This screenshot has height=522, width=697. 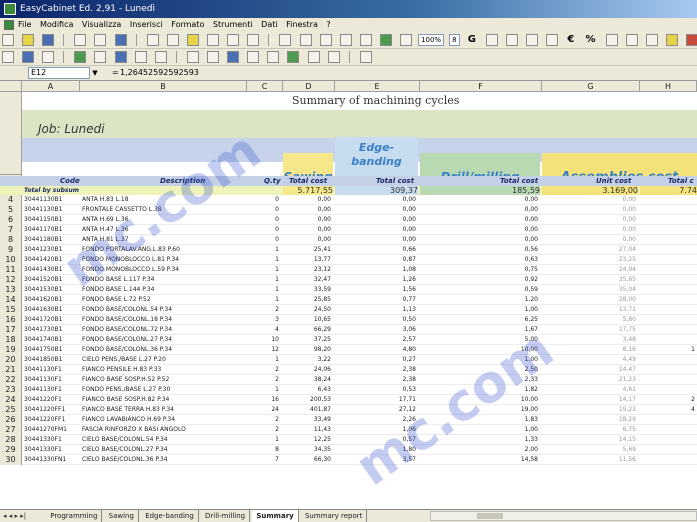 I want to click on undo-icon, so click(x=233, y=40).